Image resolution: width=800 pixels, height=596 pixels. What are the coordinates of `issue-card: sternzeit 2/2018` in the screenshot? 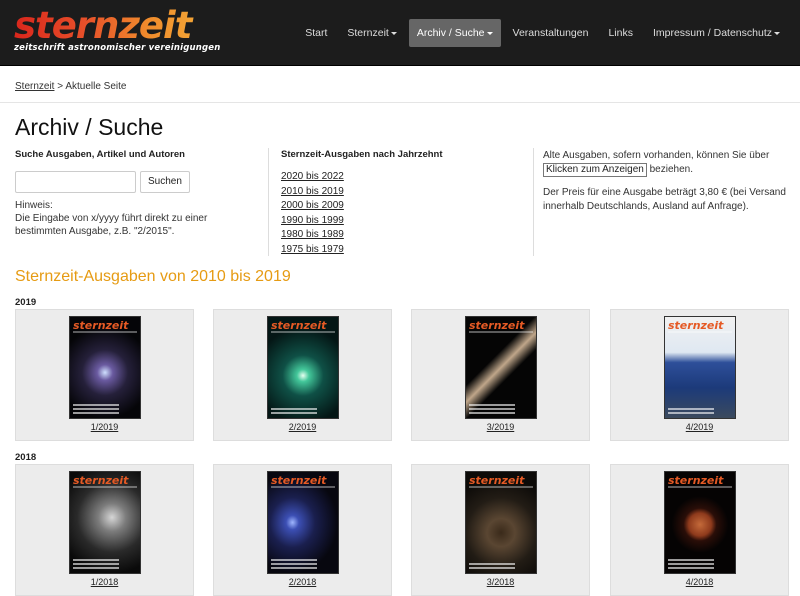 It's located at (302, 530).